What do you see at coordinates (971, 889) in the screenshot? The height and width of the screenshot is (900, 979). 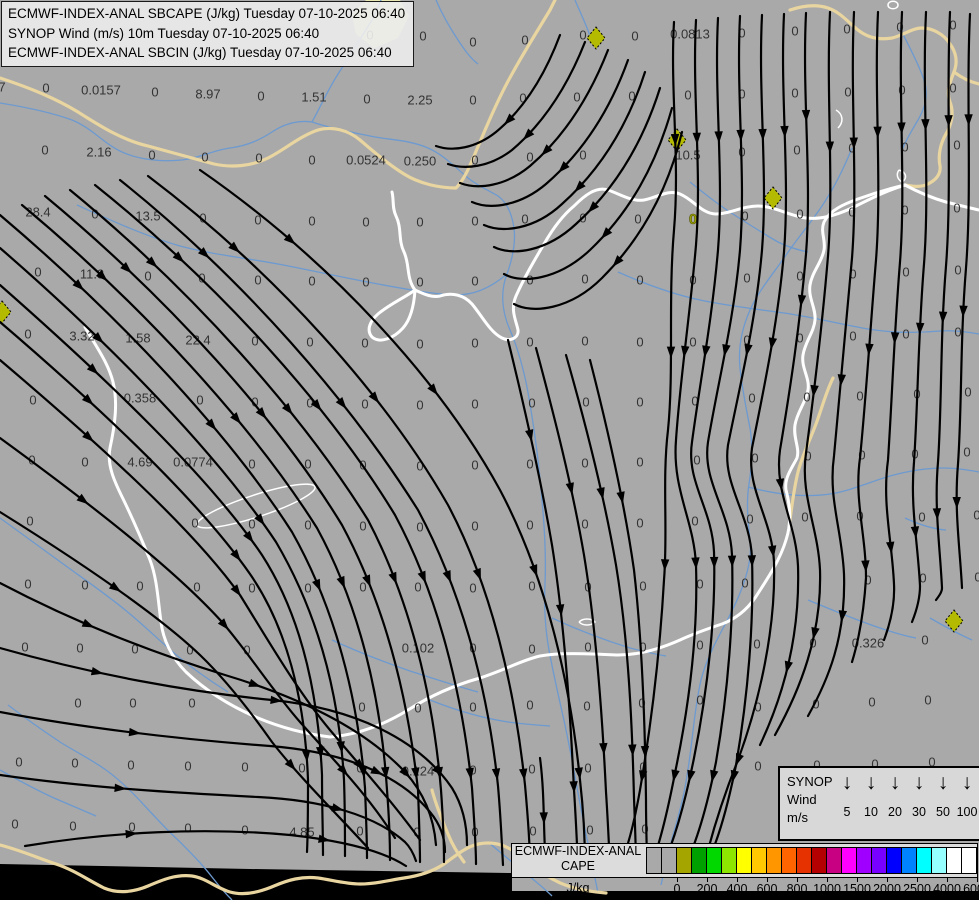 I see `cape-scale-label: 6000` at bounding box center [971, 889].